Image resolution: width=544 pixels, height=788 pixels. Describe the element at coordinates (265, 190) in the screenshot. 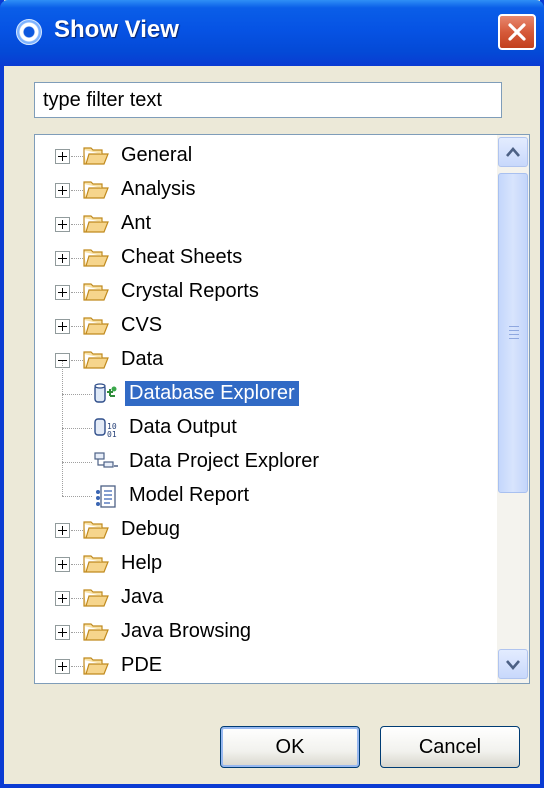

I see `tree-folder: Analysis` at that location.